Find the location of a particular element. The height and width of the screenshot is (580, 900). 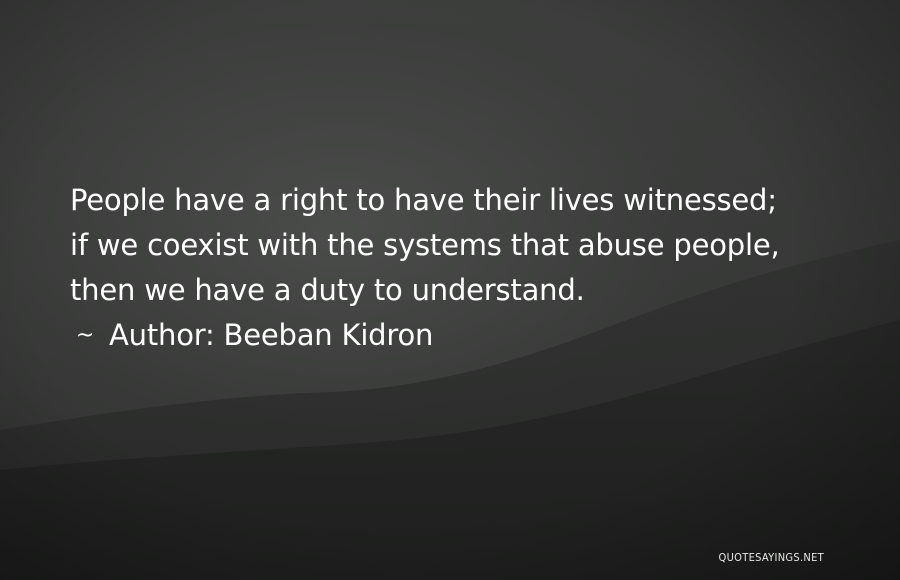

quote-line-3: then we have a duty to understand. is located at coordinates (327, 290).